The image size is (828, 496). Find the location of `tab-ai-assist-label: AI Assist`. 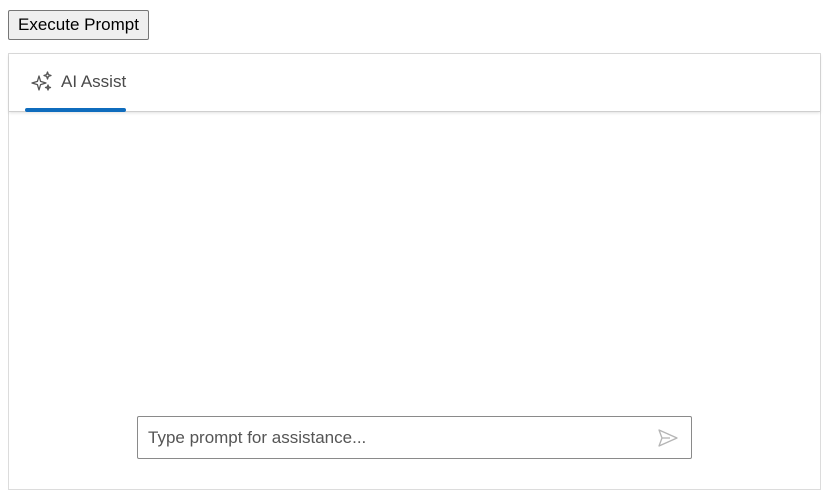

tab-ai-assist-label: AI Assist is located at coordinates (94, 81).